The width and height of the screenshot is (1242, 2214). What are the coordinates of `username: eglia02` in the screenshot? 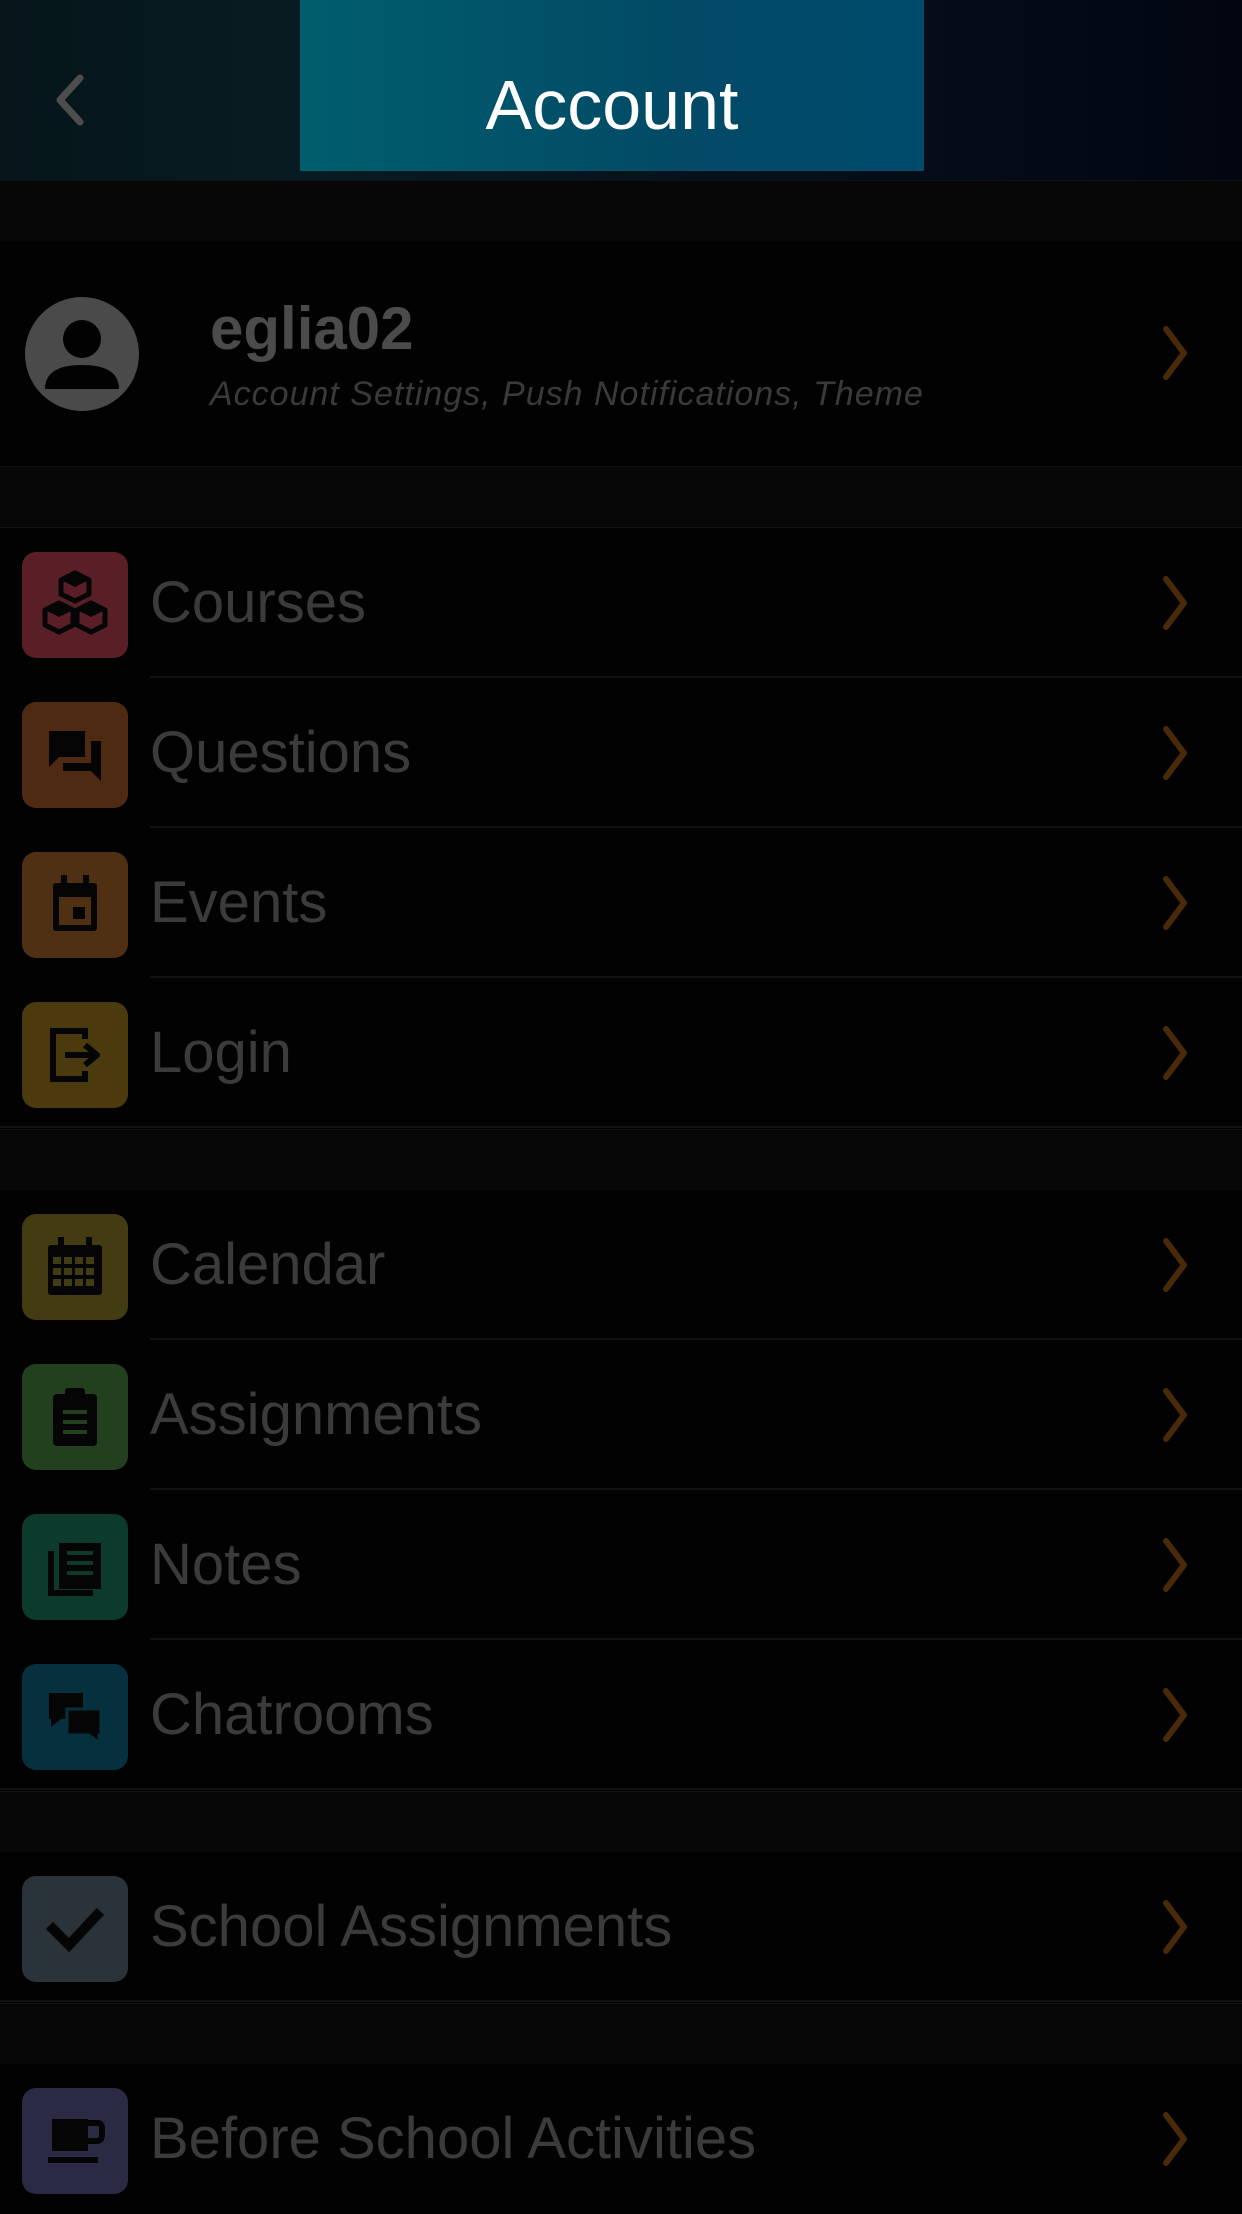 It's located at (312, 328).